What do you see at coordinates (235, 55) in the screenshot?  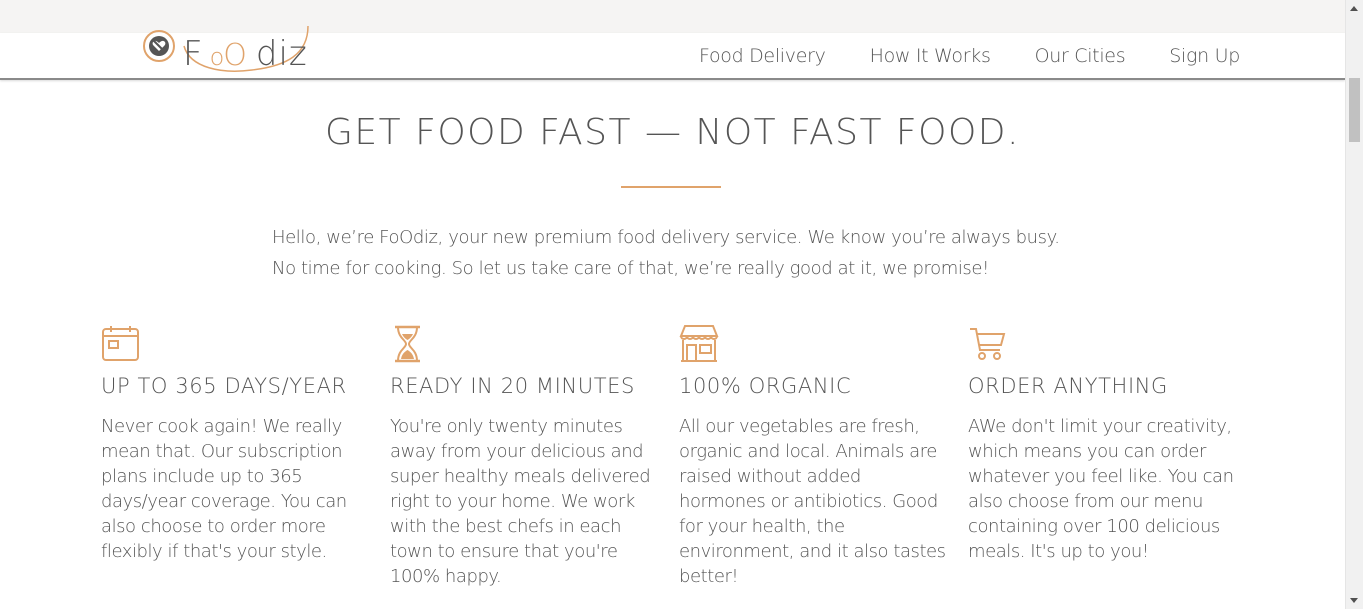 I see `logo-letter-o-large: O` at bounding box center [235, 55].